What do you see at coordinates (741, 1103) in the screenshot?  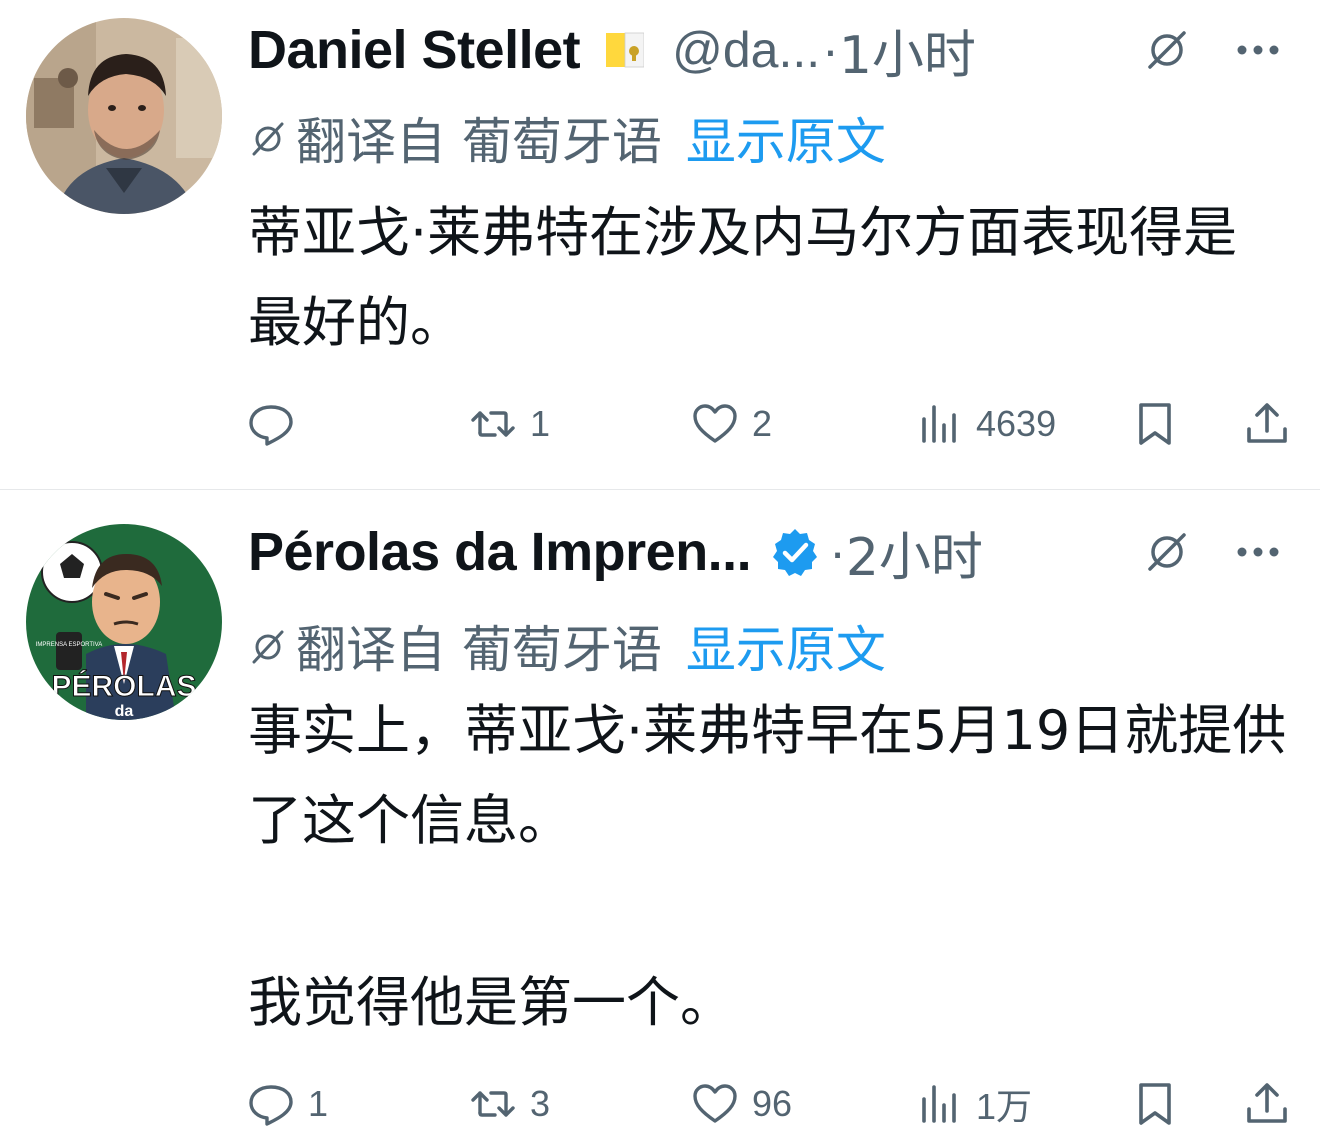 I see `like-button: 96` at bounding box center [741, 1103].